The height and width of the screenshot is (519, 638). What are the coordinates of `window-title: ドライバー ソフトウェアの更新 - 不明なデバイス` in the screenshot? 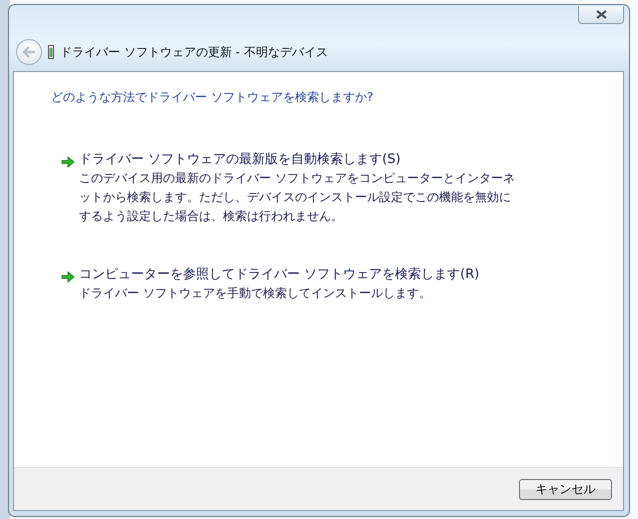 It's located at (194, 52).